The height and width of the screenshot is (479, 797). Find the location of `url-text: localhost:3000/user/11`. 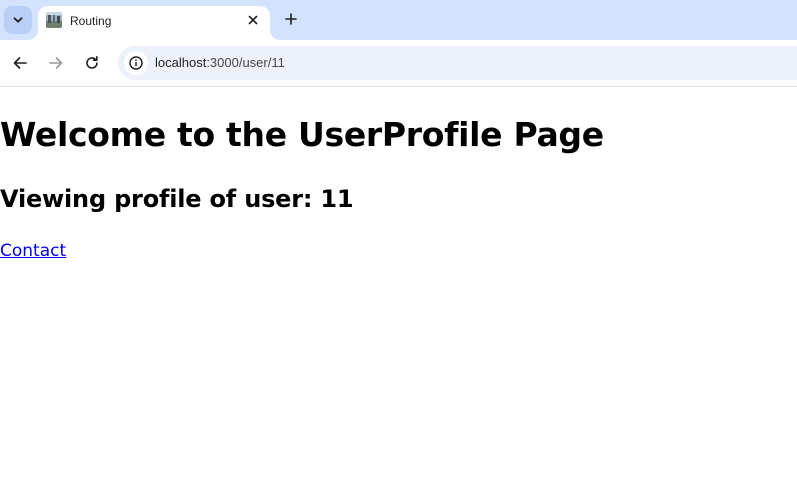

url-text: localhost:3000/user/11 is located at coordinates (220, 62).